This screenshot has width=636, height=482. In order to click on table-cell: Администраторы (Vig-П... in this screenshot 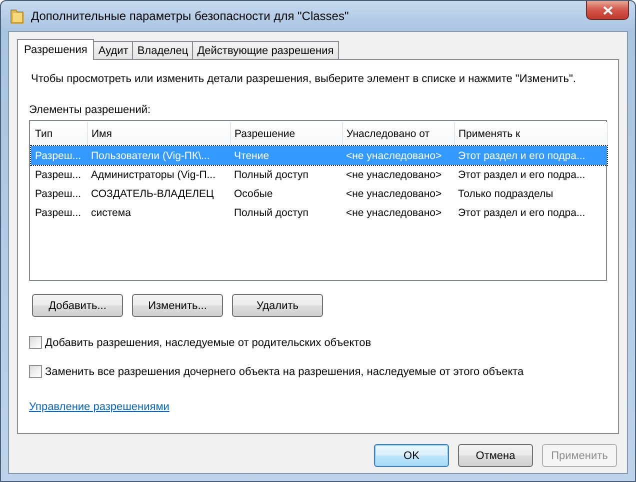, I will do `click(158, 174)`.